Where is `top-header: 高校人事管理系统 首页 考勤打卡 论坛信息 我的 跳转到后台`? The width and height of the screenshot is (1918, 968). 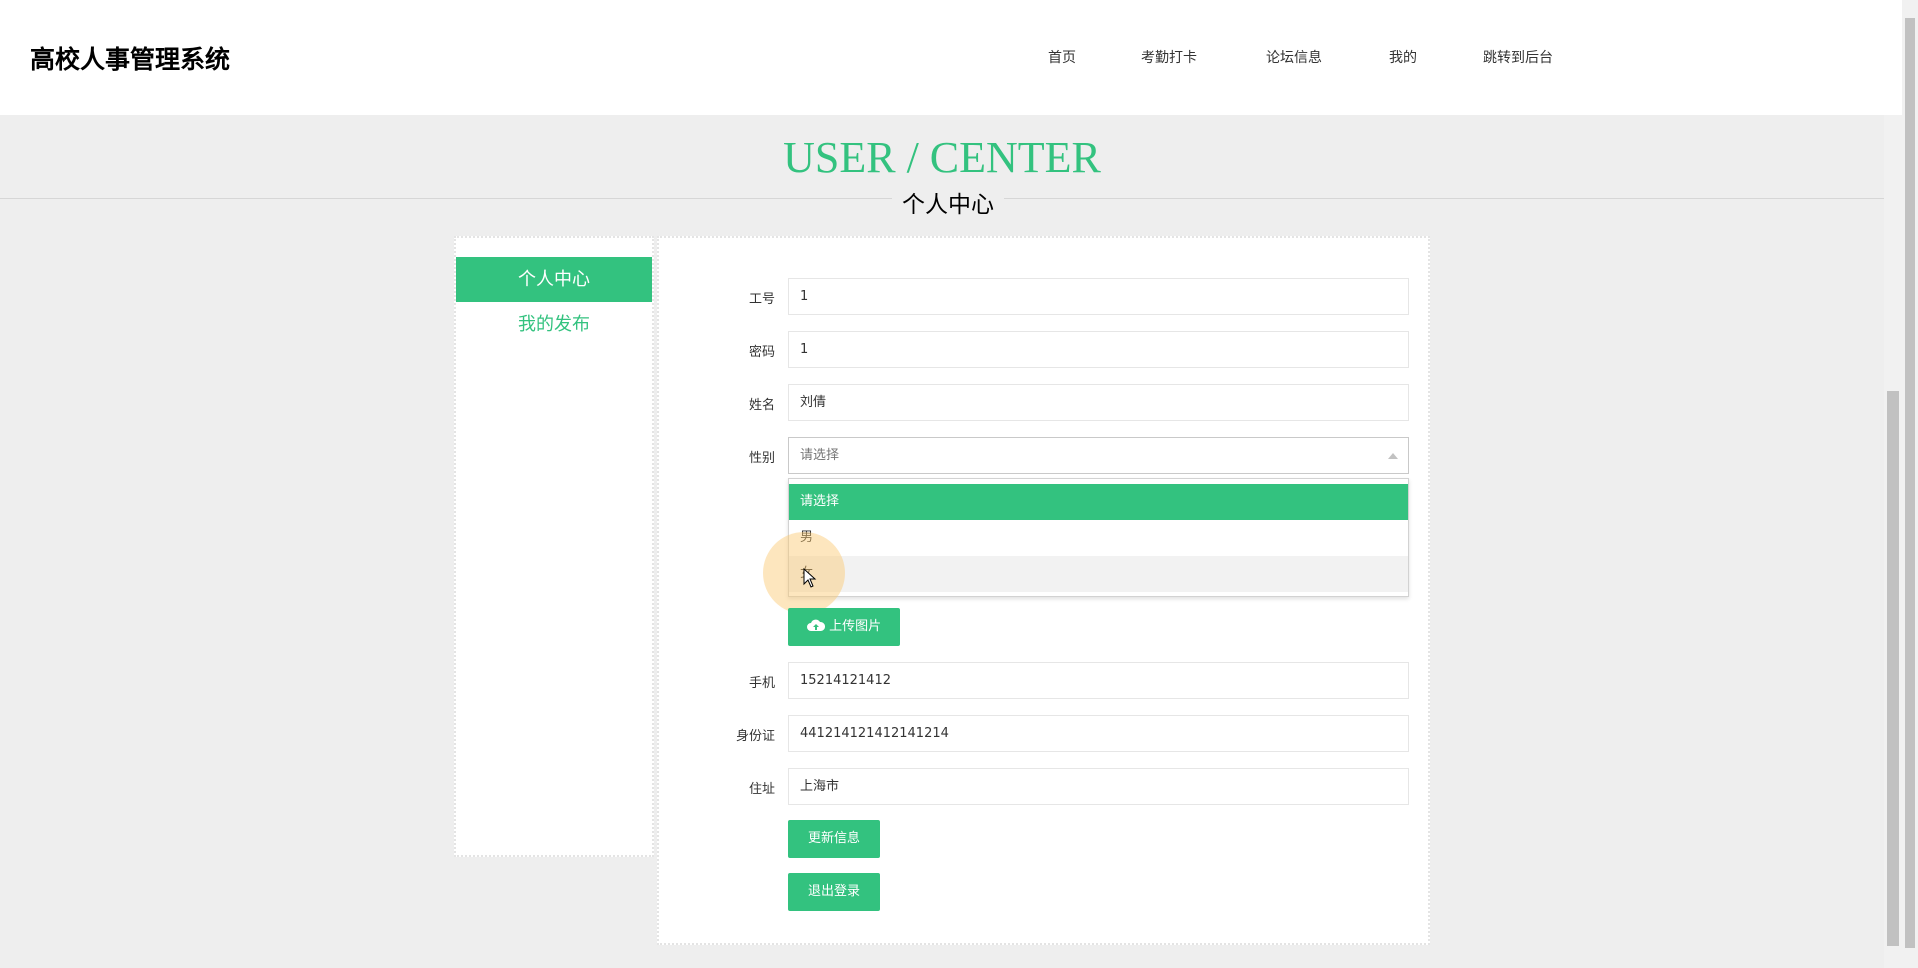
top-header: 高校人事管理系统 首页 考勤打卡 论坛信息 我的 跳转到后台 is located at coordinates (951, 57).